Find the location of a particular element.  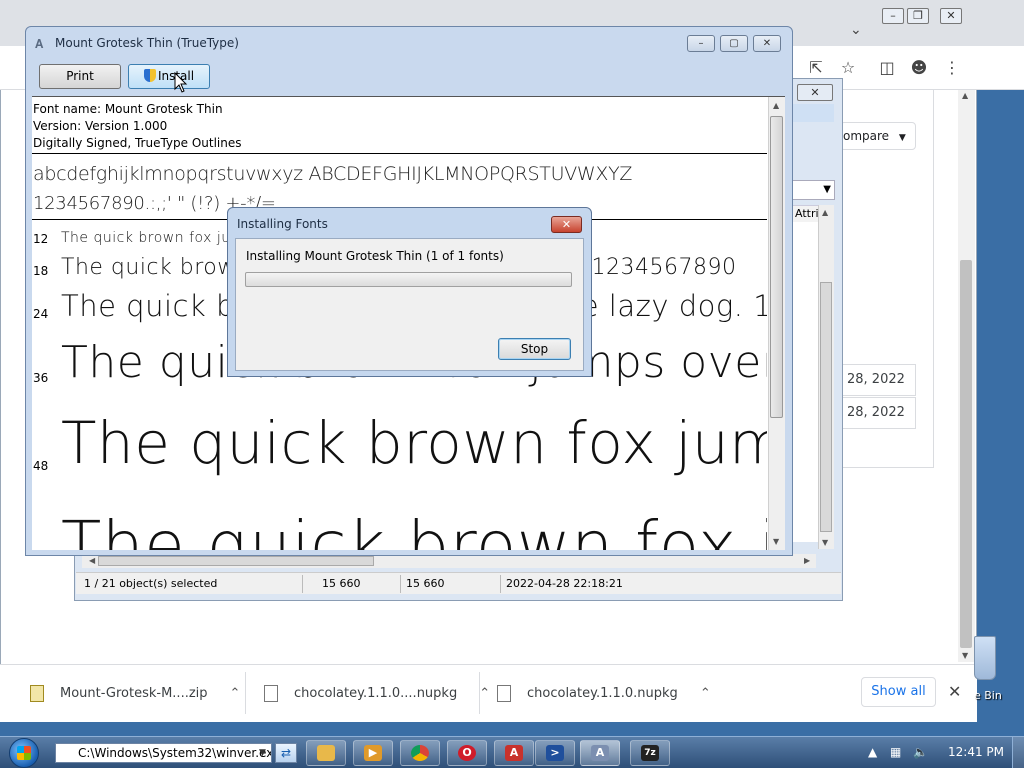

share-icon: ⇱ is located at coordinates (816, 68).